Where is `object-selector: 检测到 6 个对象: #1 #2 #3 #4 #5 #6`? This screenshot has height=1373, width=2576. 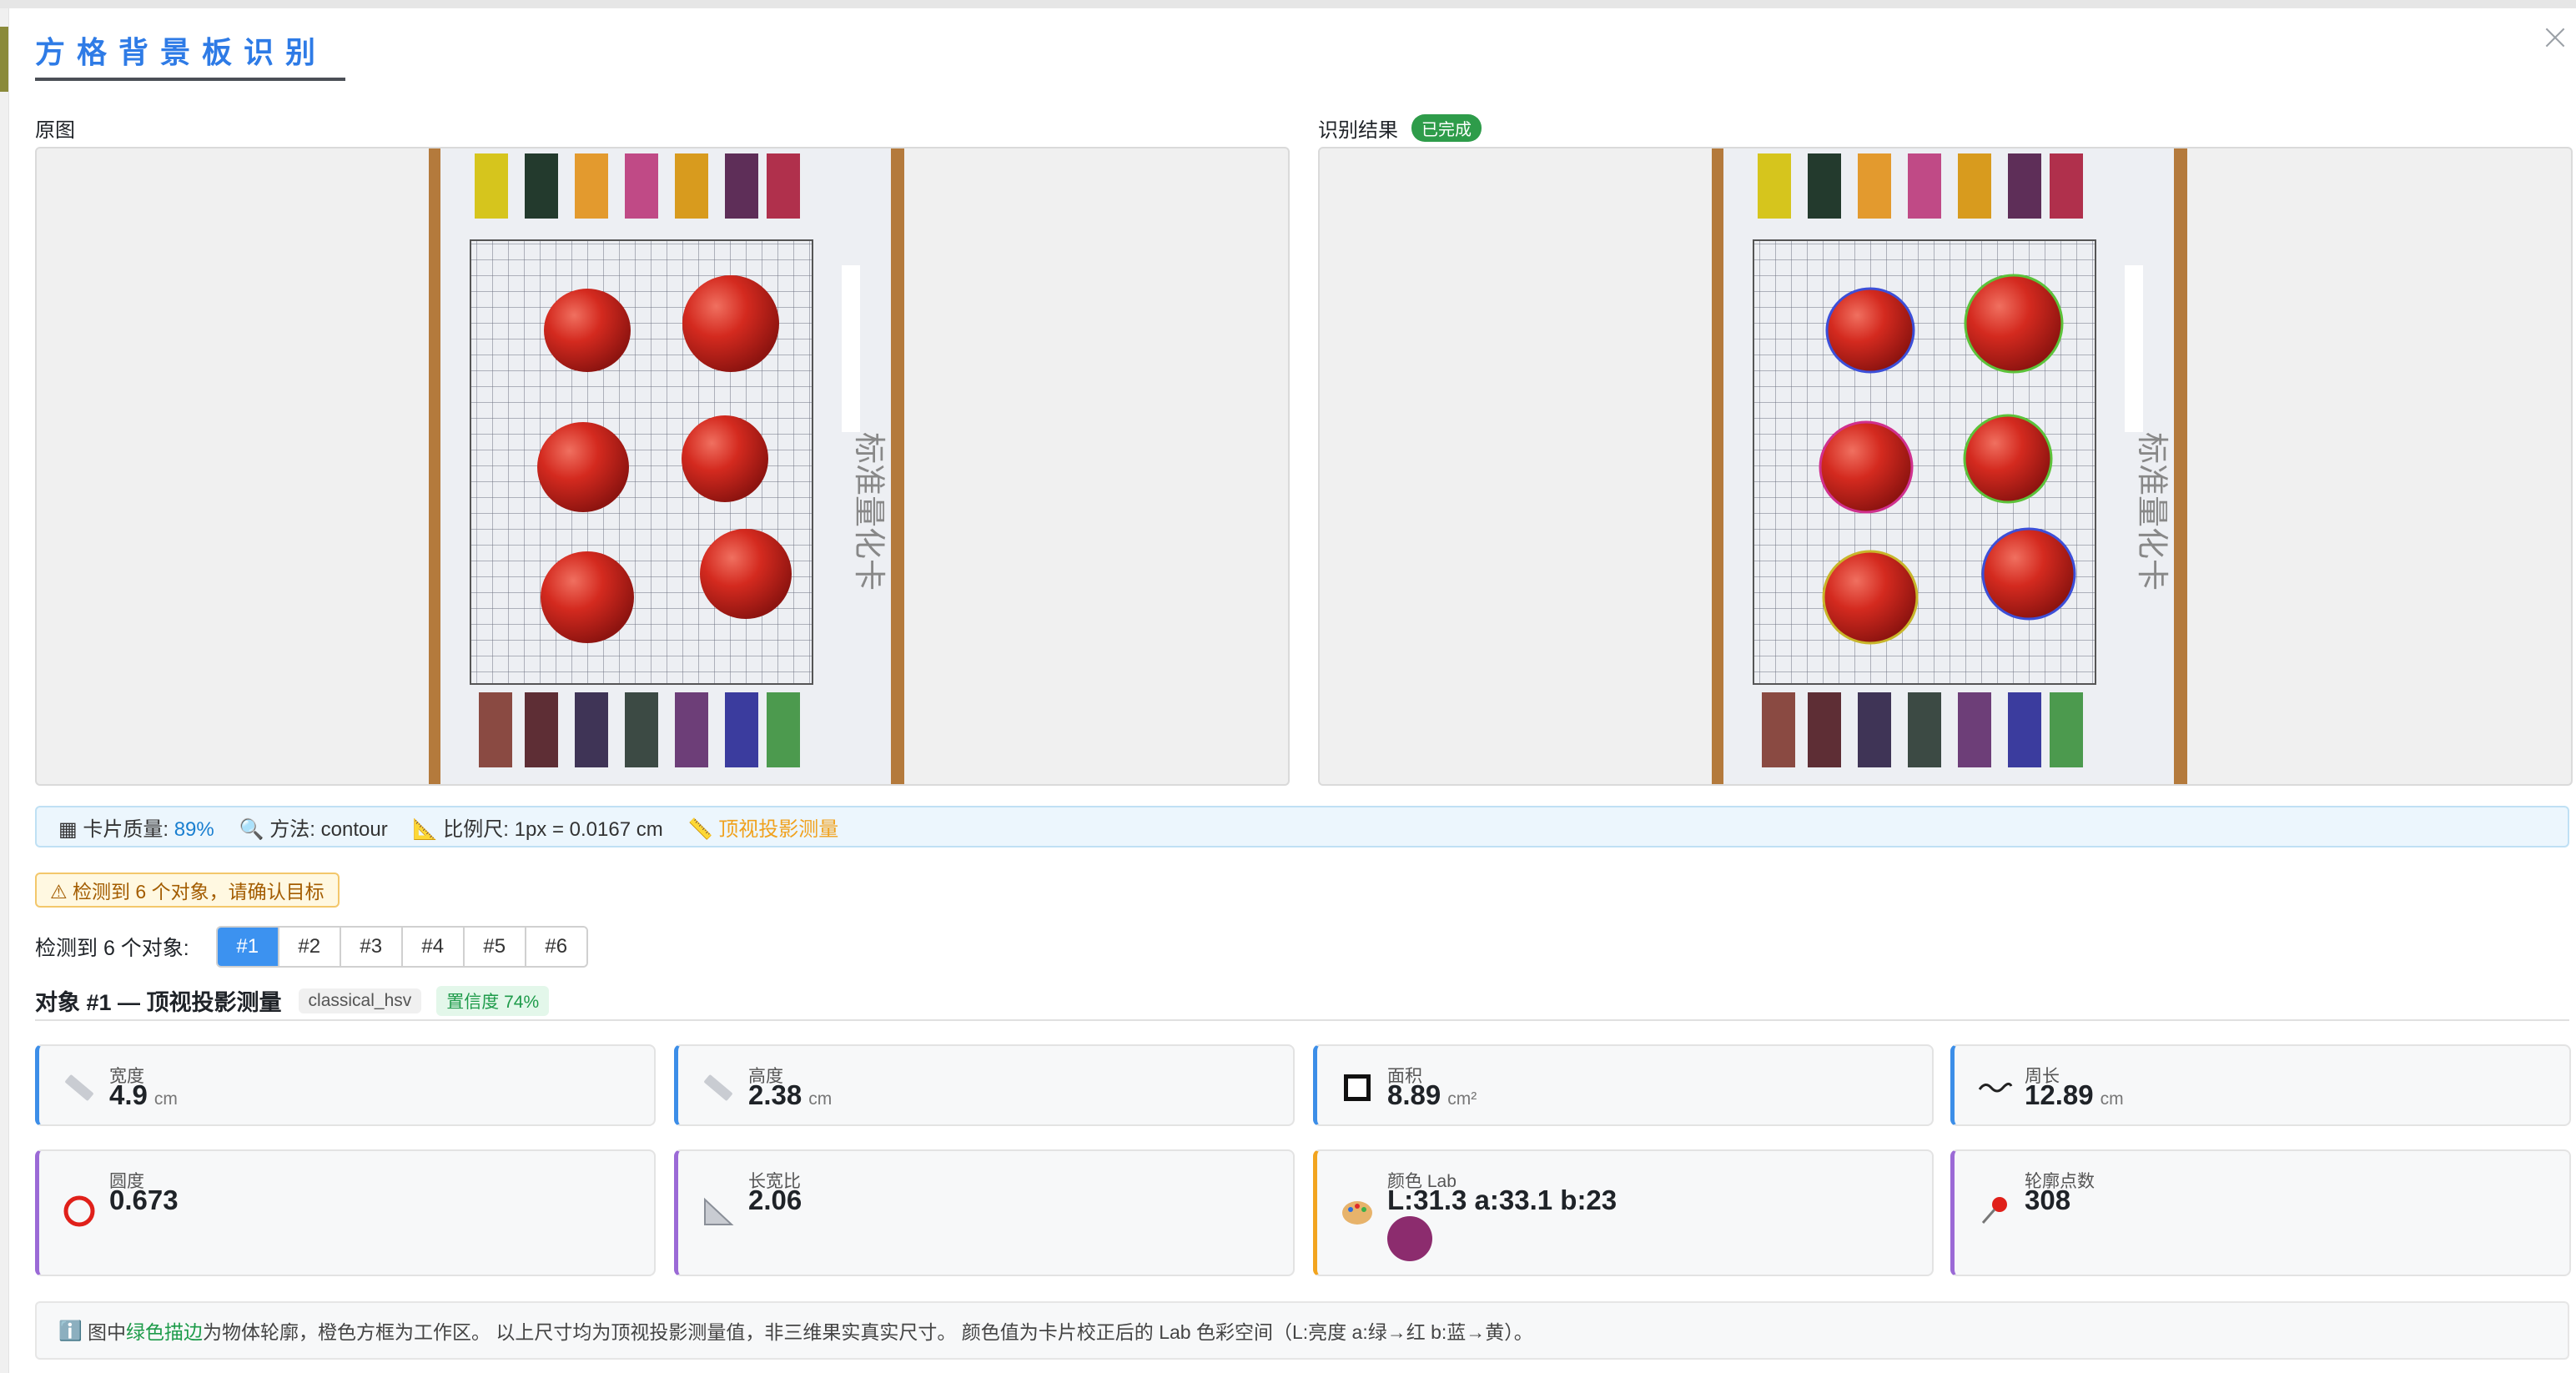
object-selector: 检测到 6 个对象: #1 #2 #3 #4 #5 #6 is located at coordinates (311, 947).